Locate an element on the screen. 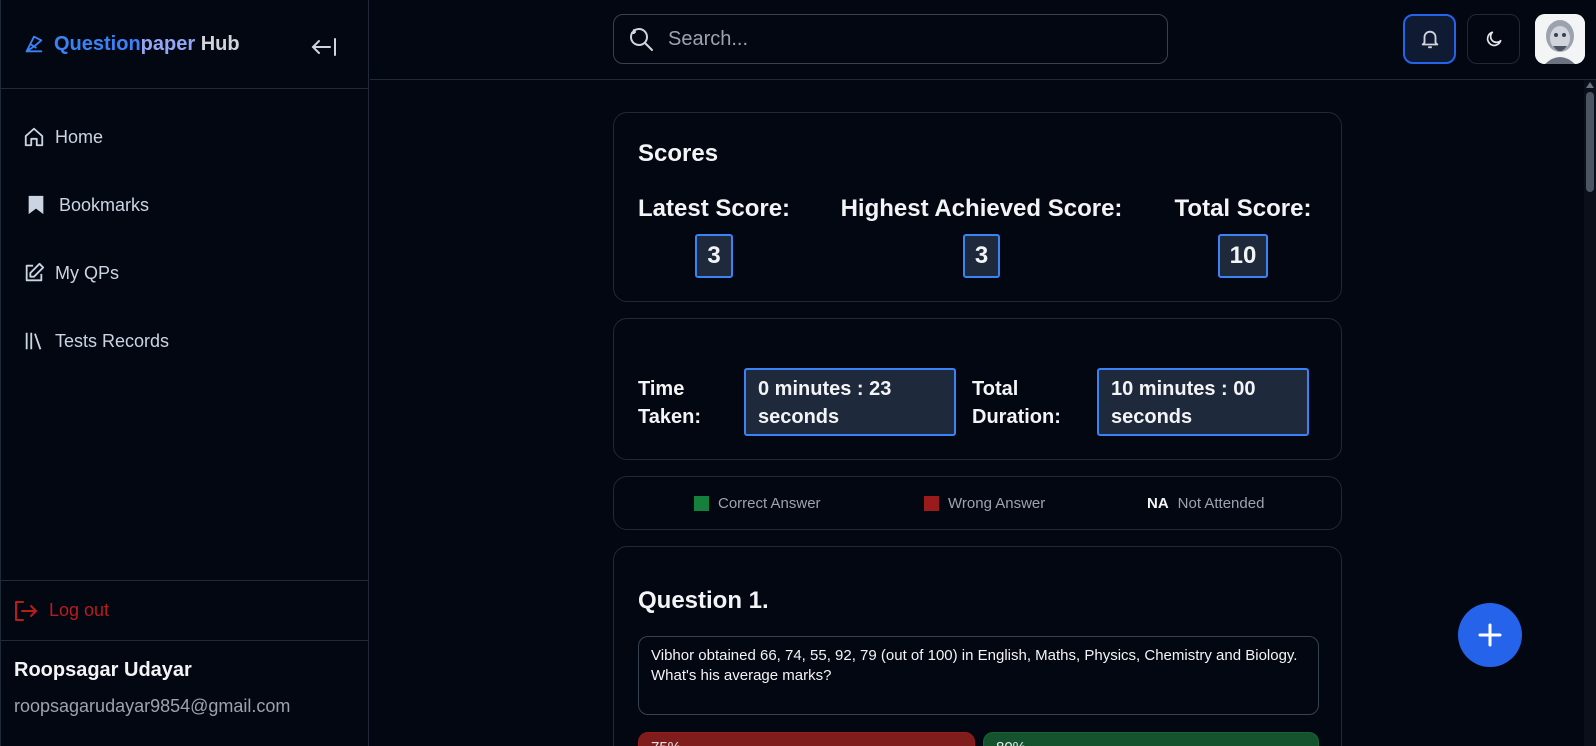 The height and width of the screenshot is (746, 1596). brand-name-part2: paper is located at coordinates (168, 43).